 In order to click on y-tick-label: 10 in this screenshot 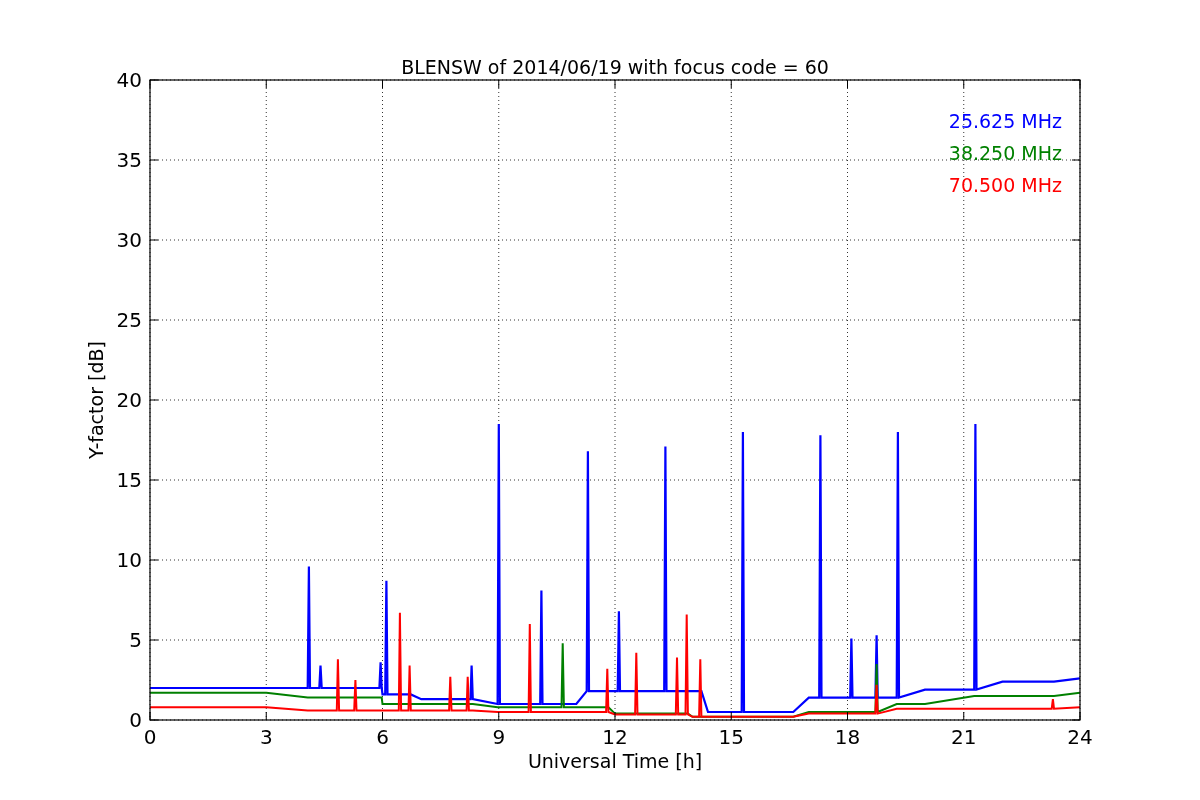, I will do `click(129, 560)`.